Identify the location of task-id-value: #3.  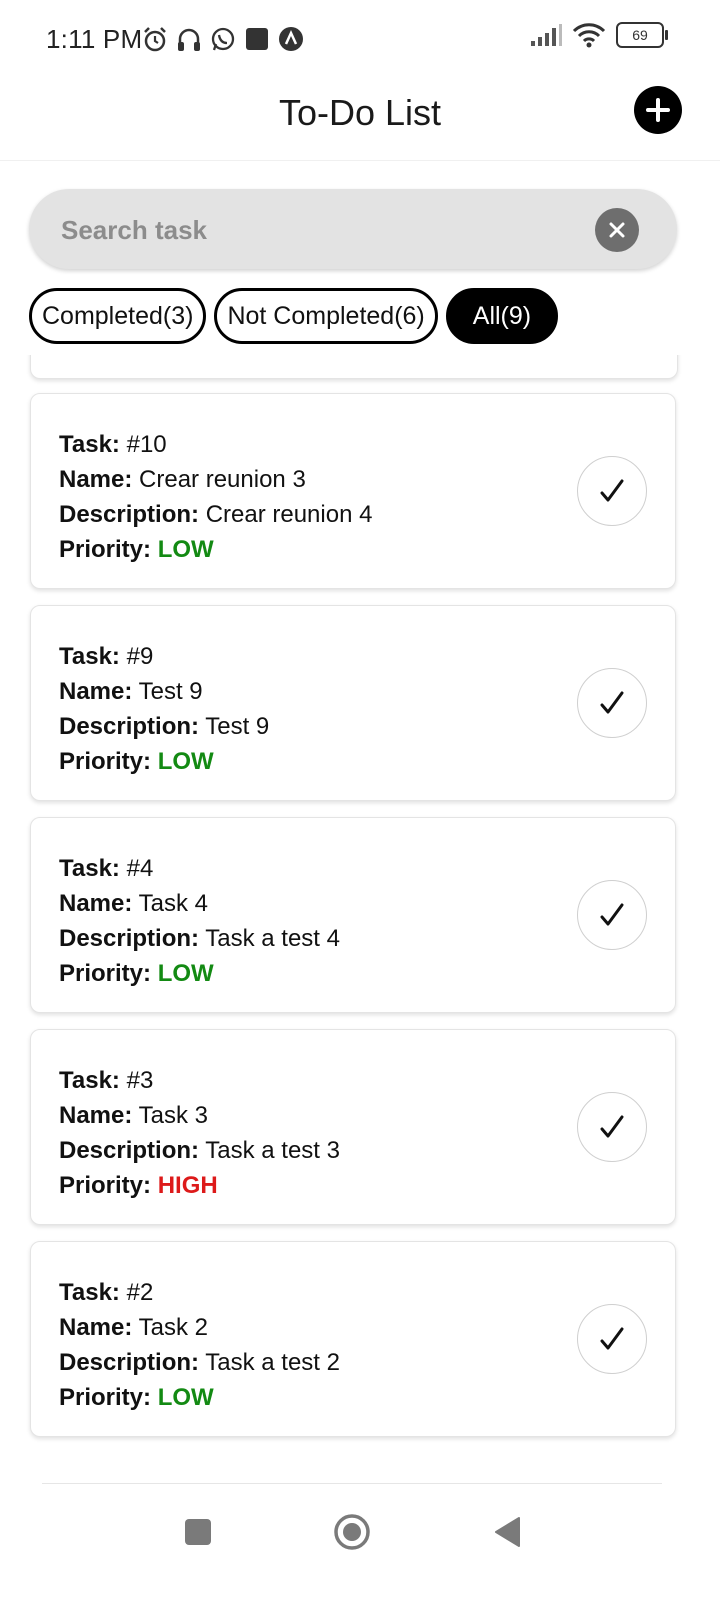
(140, 1080).